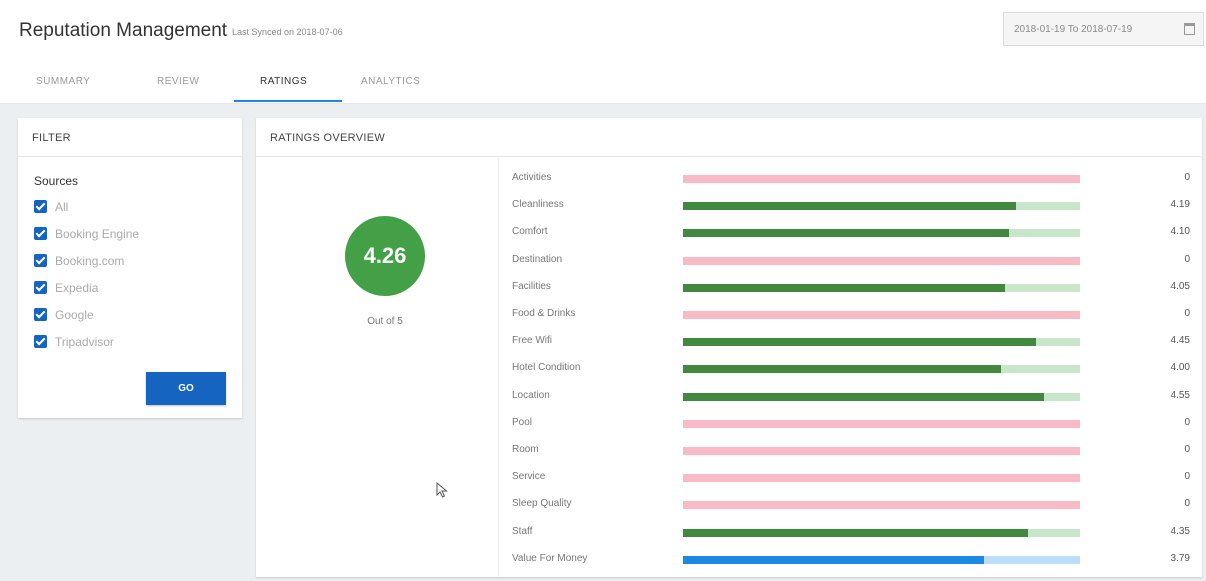  Describe the element at coordinates (550, 558) in the screenshot. I see `rating-category-label: Value For Money` at that location.